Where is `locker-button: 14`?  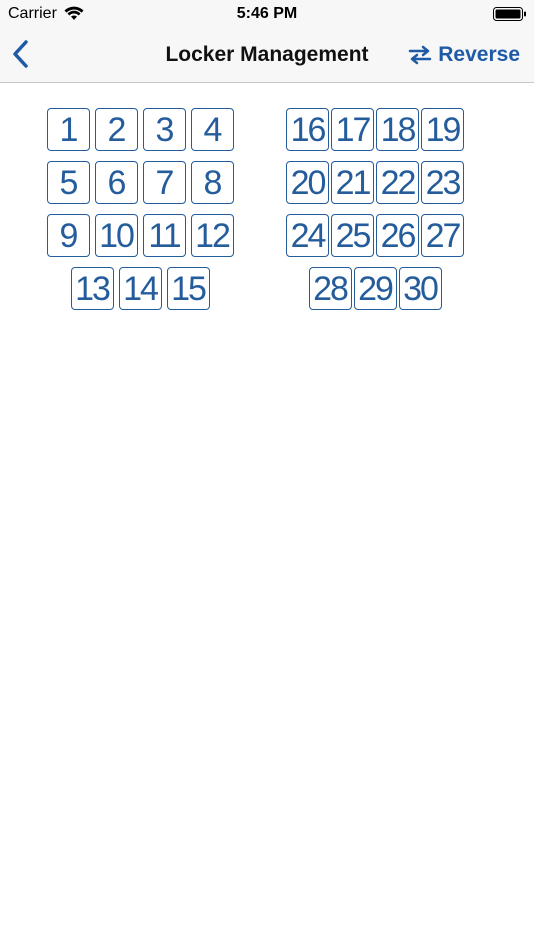
locker-button: 14 is located at coordinates (140, 288).